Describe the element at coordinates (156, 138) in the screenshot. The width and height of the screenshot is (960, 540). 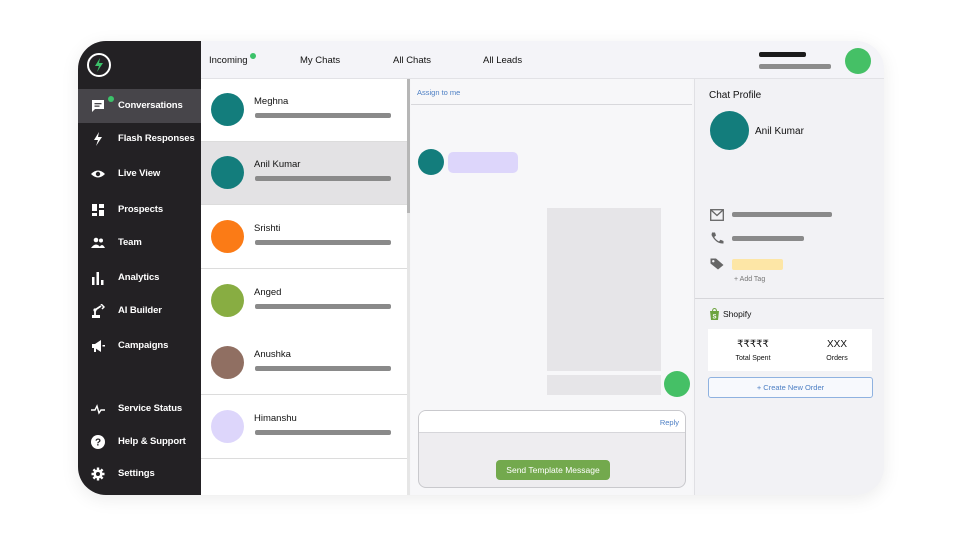
I see `sidebar-item-label: Flash Responses` at that location.